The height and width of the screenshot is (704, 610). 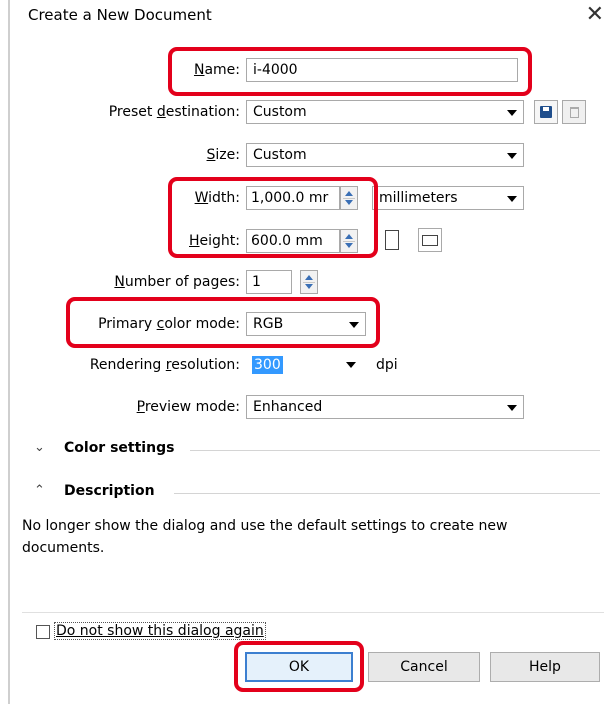 What do you see at coordinates (595, 15) in the screenshot?
I see `close-icon: ✕` at bounding box center [595, 15].